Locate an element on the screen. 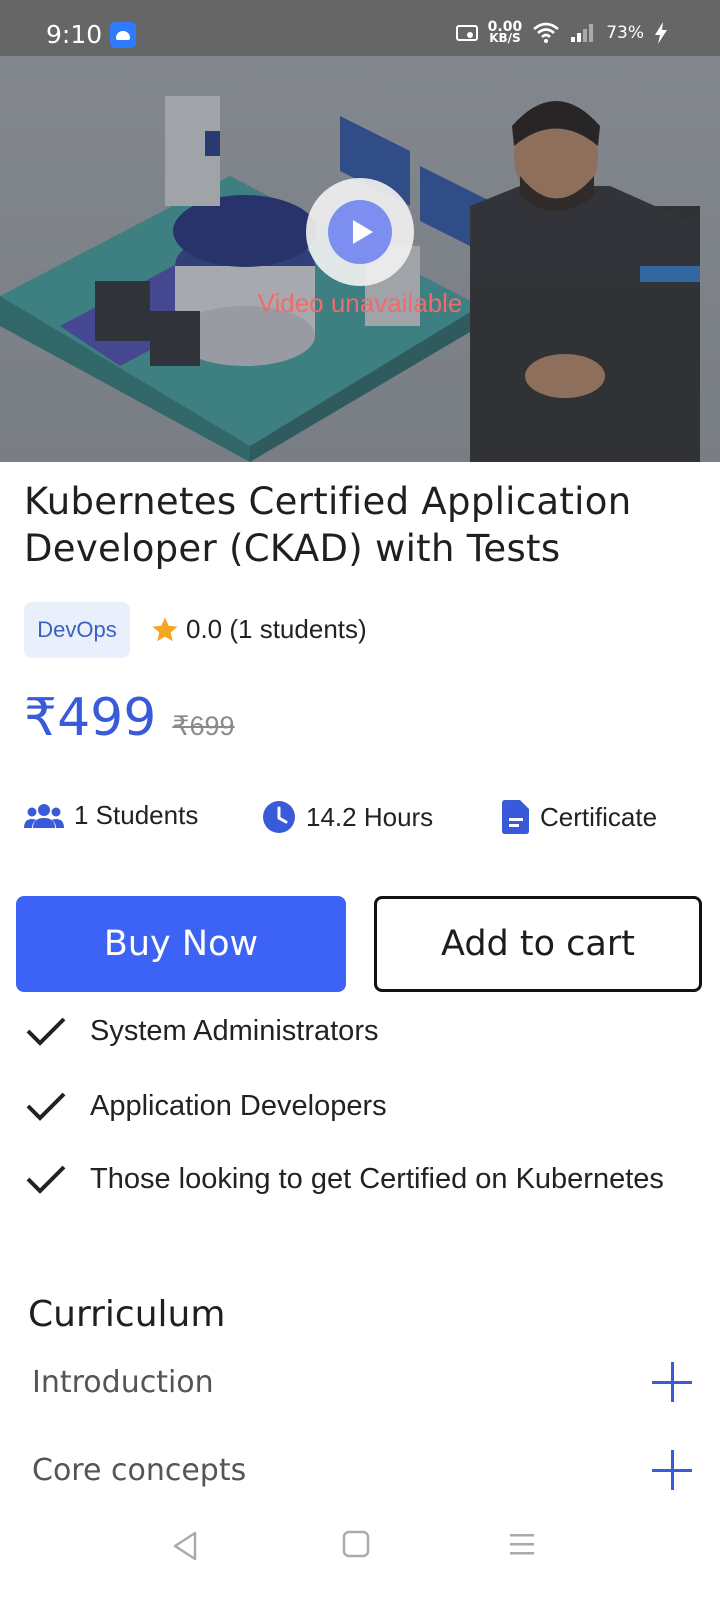 This screenshot has width=720, height=1600. course-rating: 0.0 (1 students) is located at coordinates (258, 629).